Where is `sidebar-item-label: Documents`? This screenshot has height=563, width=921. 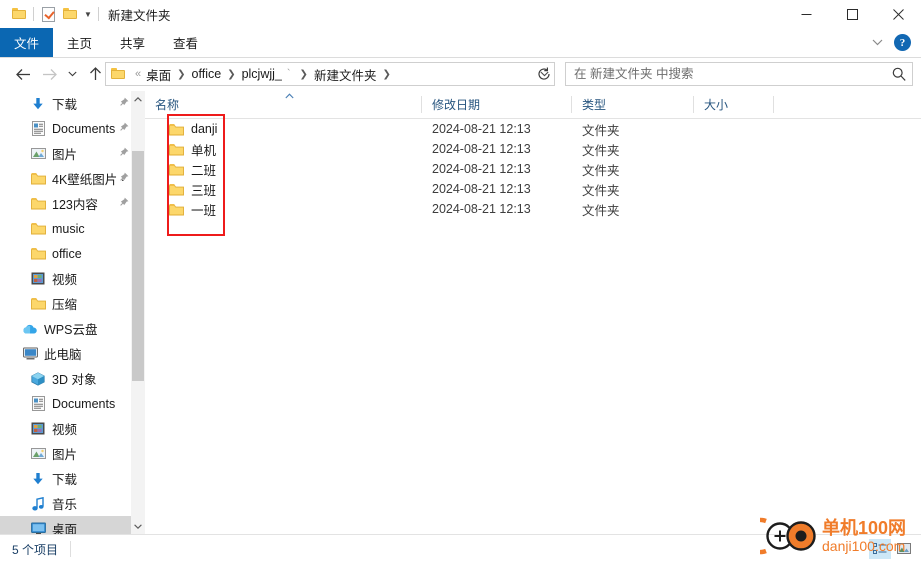 sidebar-item-label: Documents is located at coordinates (84, 403).